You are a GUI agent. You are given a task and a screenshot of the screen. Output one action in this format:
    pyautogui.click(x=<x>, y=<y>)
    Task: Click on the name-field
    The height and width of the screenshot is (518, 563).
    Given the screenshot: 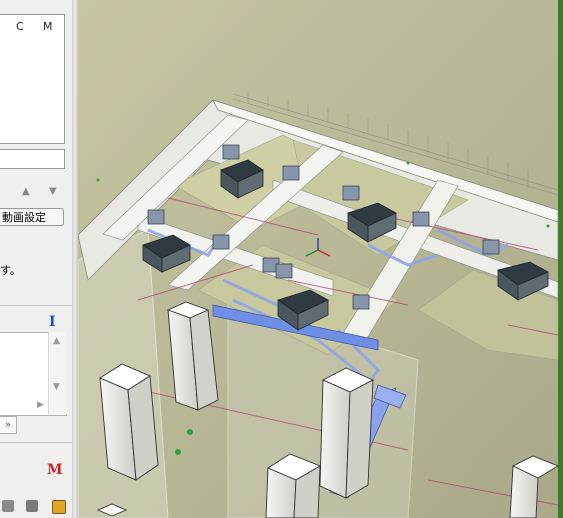 What is the action you would take?
    pyautogui.click(x=32, y=159)
    